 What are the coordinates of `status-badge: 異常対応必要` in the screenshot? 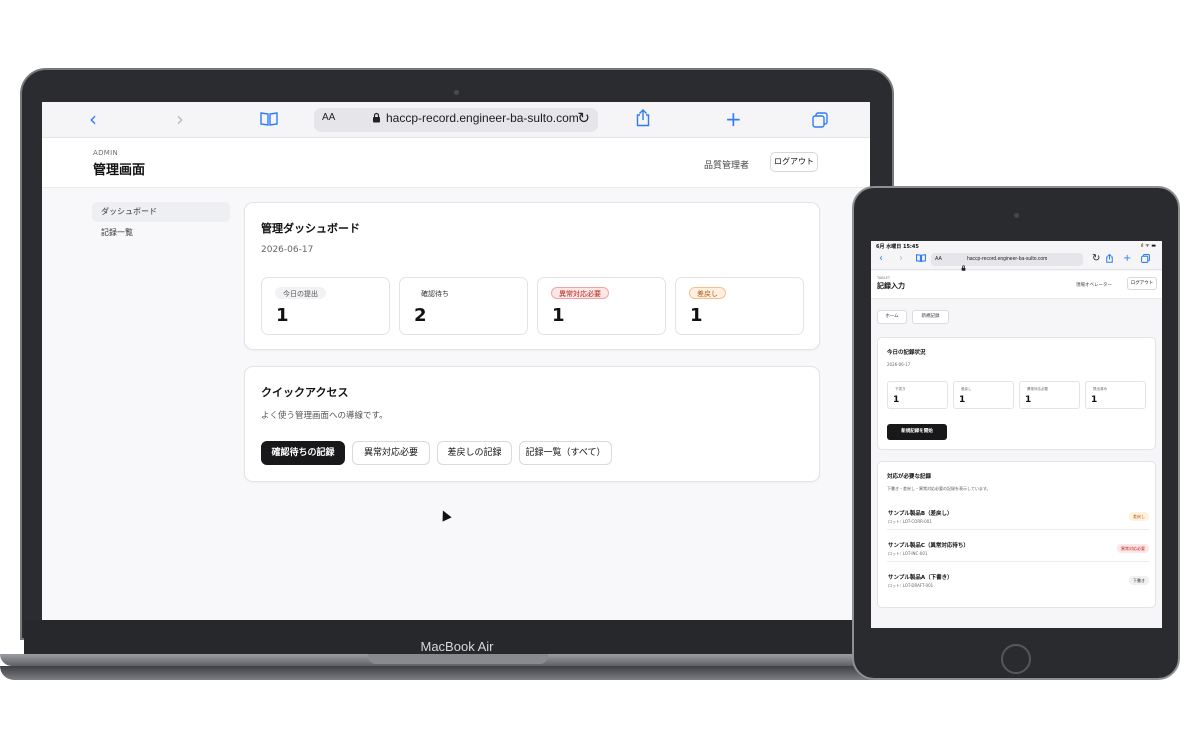 It's located at (1133, 548).